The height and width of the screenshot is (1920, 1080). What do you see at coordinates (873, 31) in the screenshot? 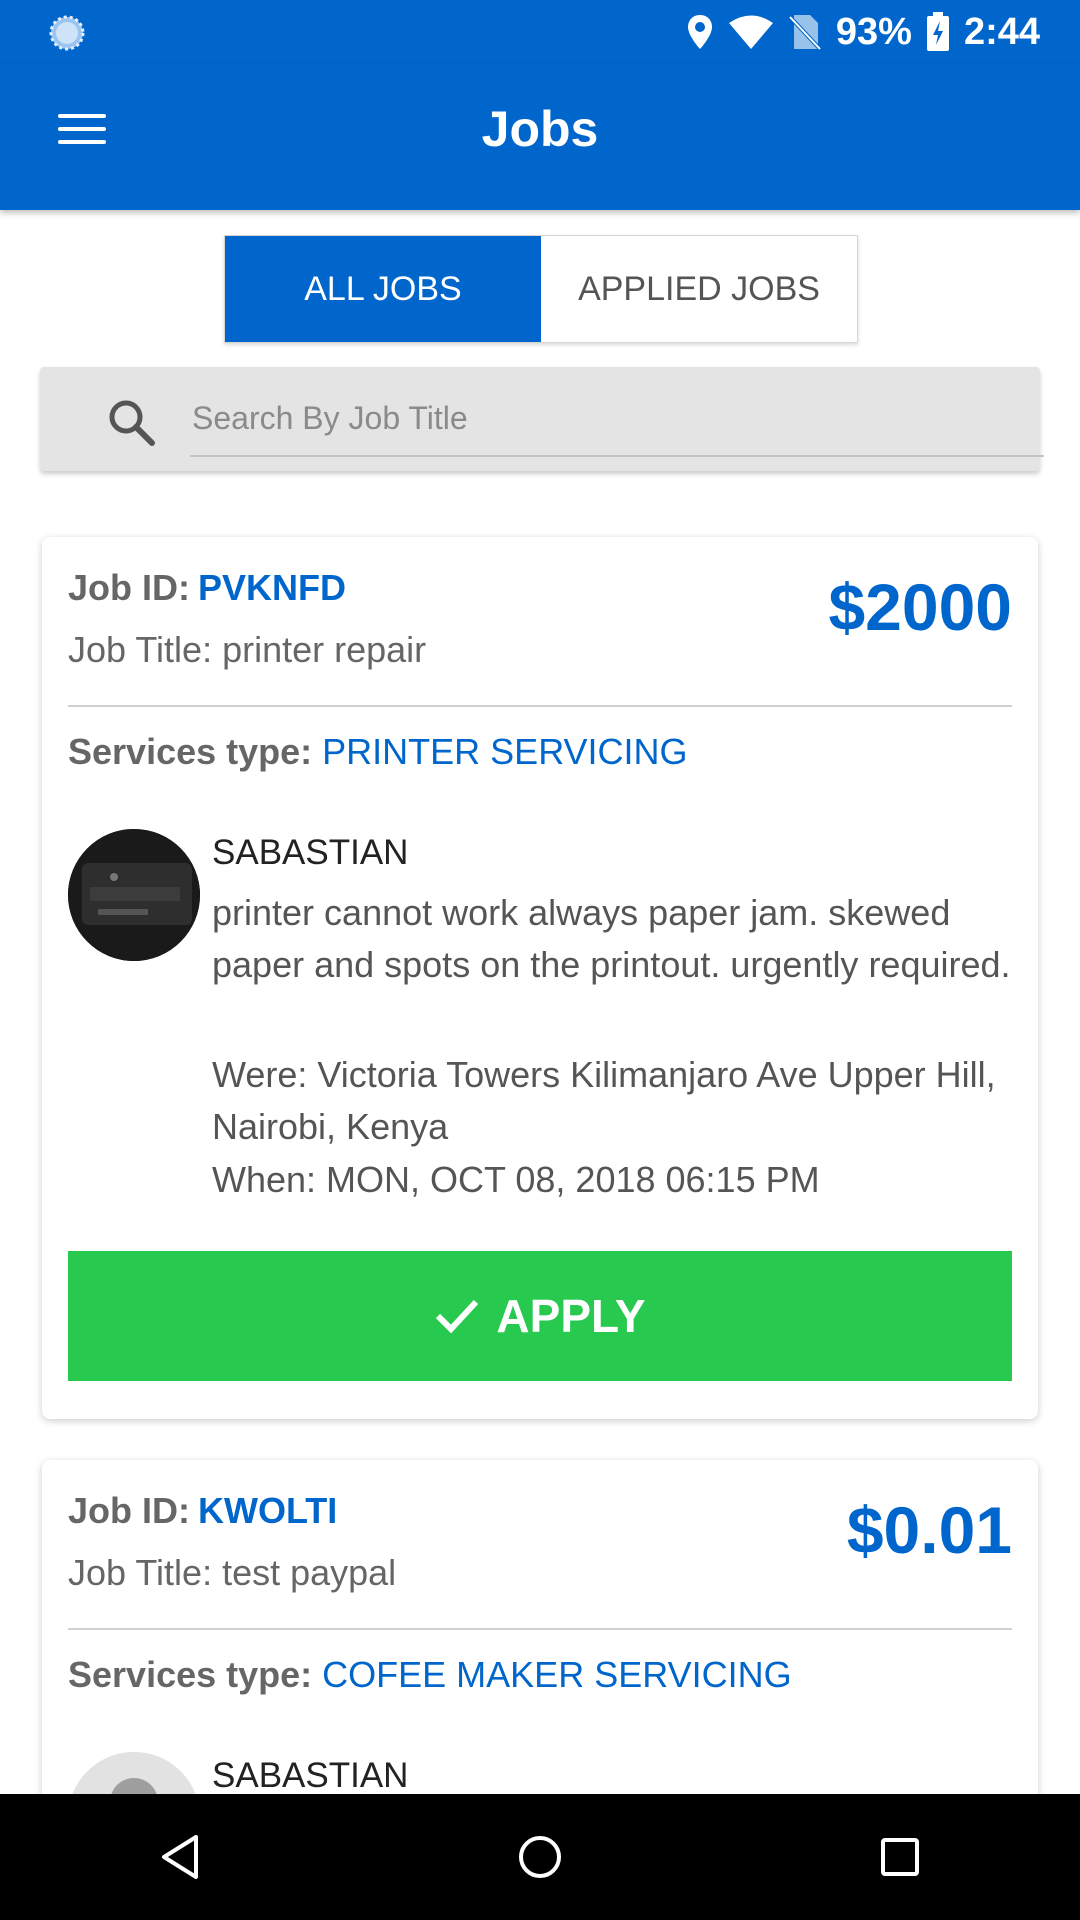
I see `battery-percent: 93%` at bounding box center [873, 31].